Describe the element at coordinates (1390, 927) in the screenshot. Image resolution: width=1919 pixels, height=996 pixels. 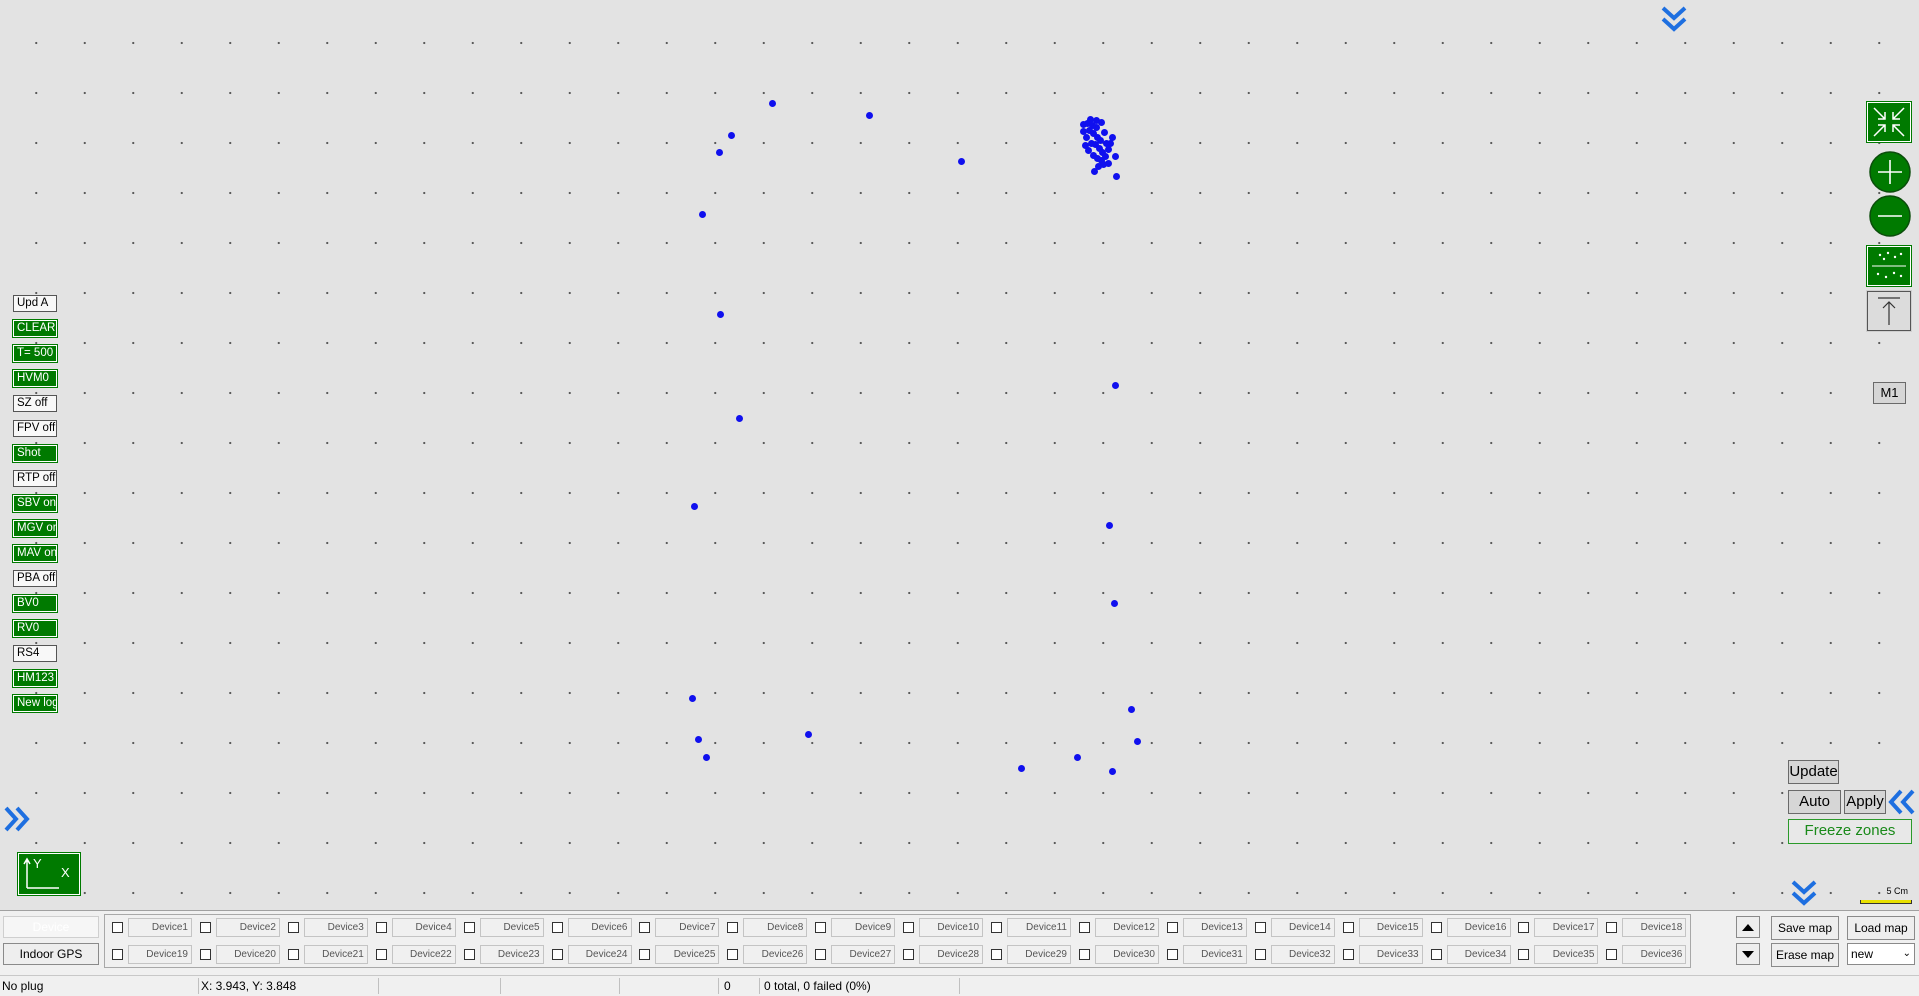
I see `device-label: Device15` at that location.